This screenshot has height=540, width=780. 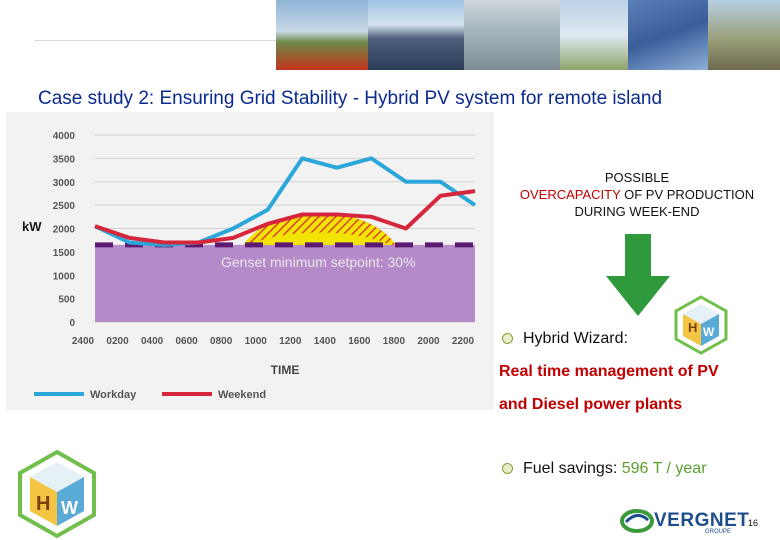 I want to click on x-tick-label: 1800, so click(x=394, y=341).